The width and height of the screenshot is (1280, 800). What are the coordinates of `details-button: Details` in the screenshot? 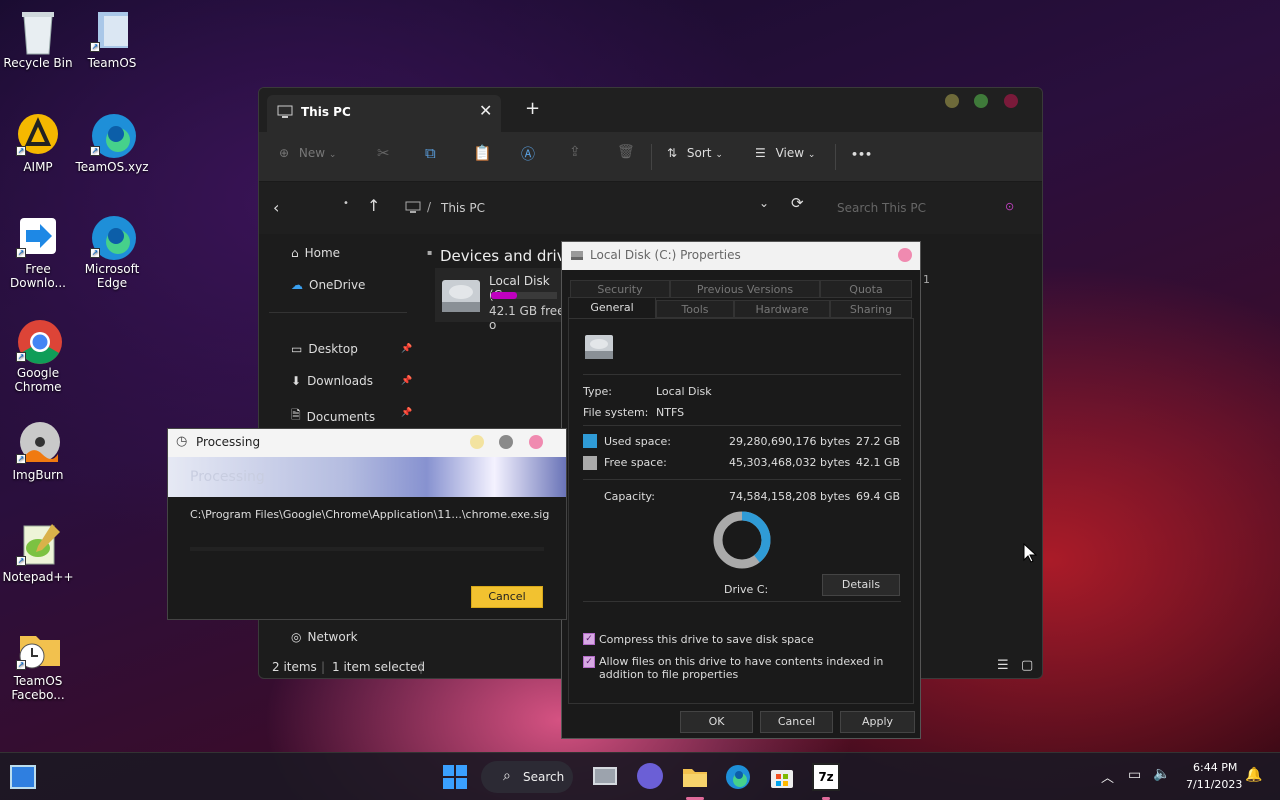 It's located at (861, 585).